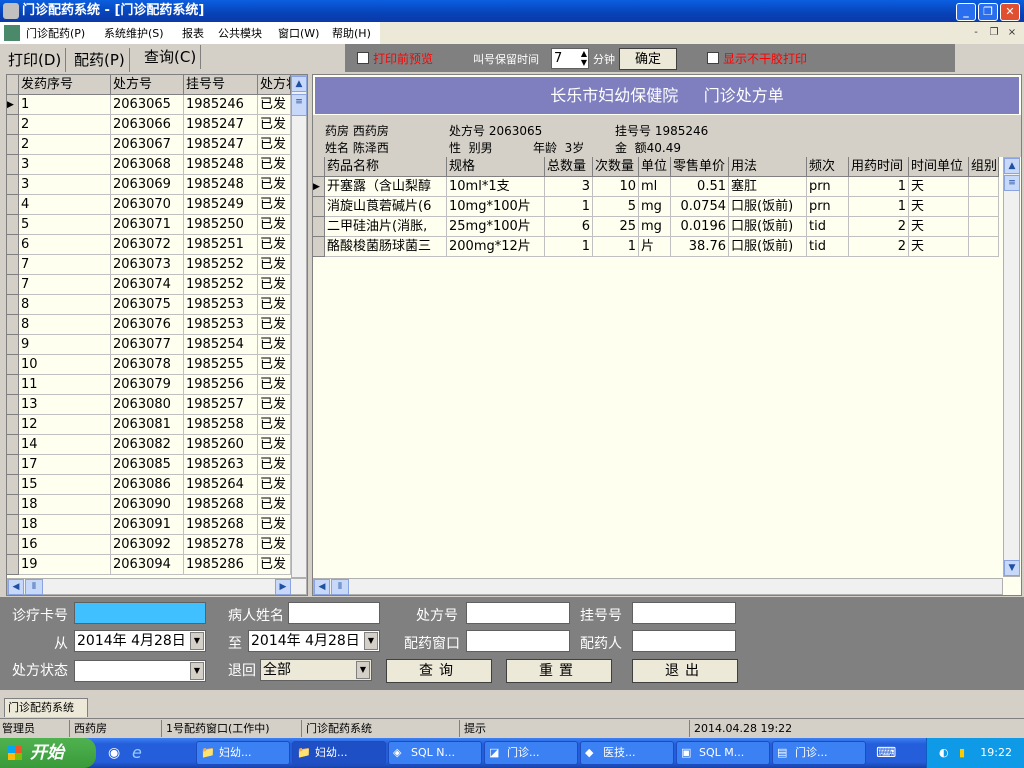 This screenshot has width=1024, height=768. What do you see at coordinates (149, 245) in the screenshot?
I see `table-row: 6 2063072 1985251 已发` at bounding box center [149, 245].